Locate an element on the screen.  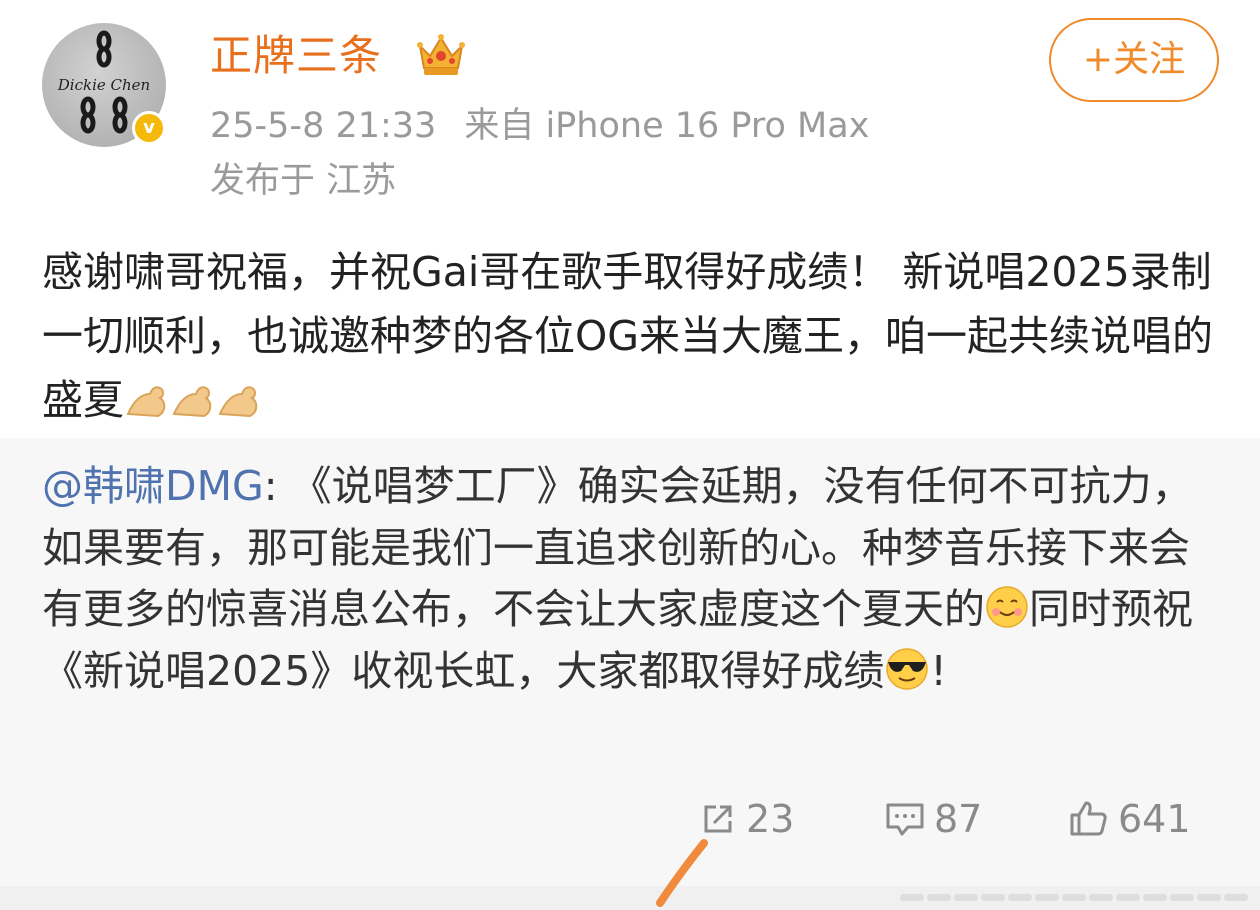
post-meta: 25-5-8 21:33 来自 iPhone 16 Pro Max is located at coordinates (539, 126).